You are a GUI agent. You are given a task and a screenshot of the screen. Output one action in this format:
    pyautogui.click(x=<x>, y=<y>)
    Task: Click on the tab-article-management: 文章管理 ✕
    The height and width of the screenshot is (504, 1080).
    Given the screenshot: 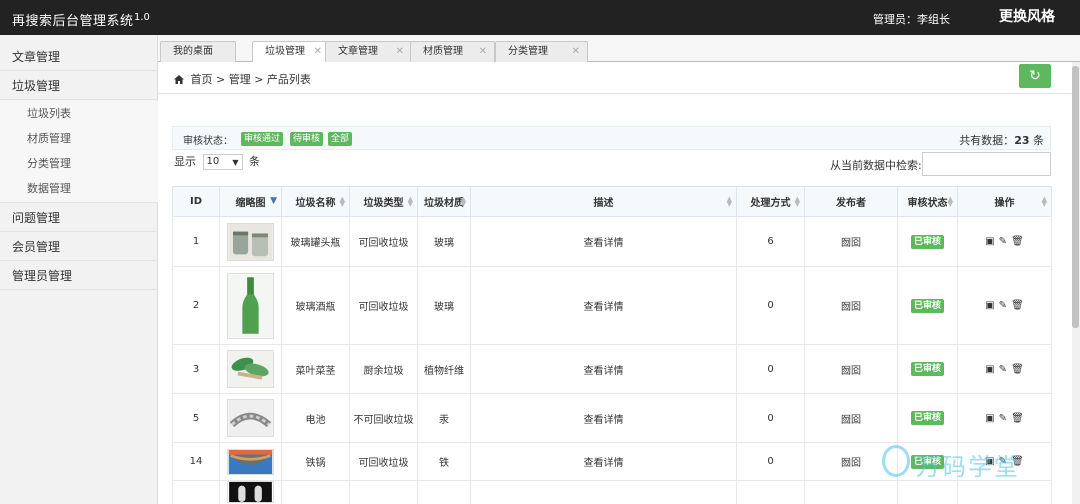 What is the action you would take?
    pyautogui.click(x=368, y=51)
    